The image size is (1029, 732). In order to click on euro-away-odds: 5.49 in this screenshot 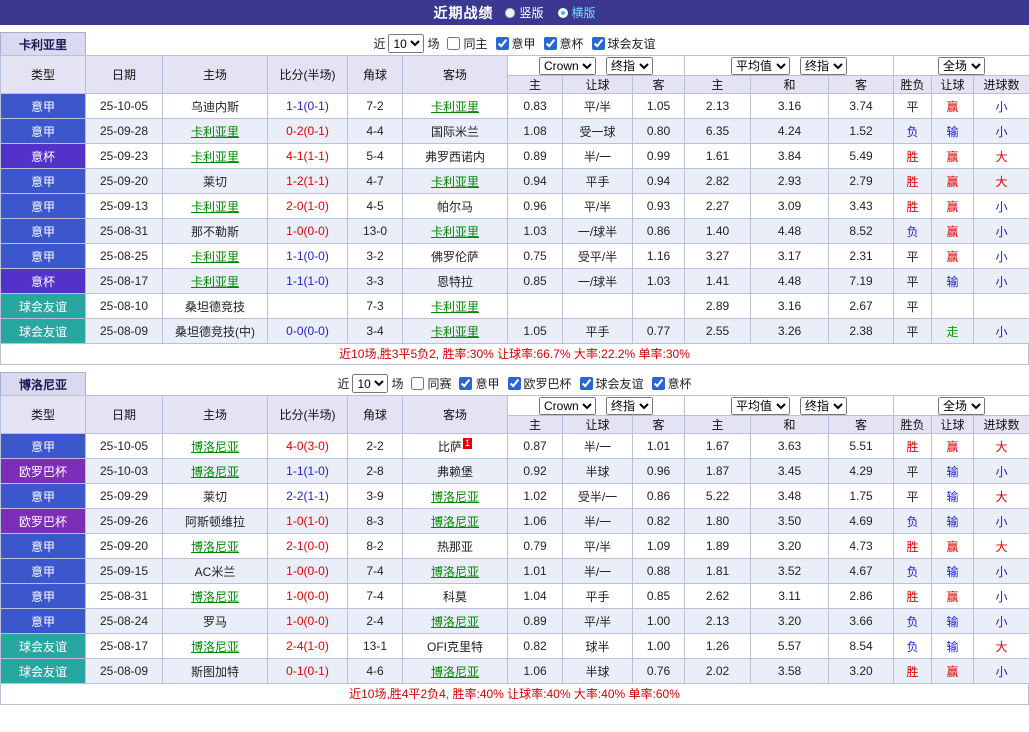, I will do `click(861, 156)`.